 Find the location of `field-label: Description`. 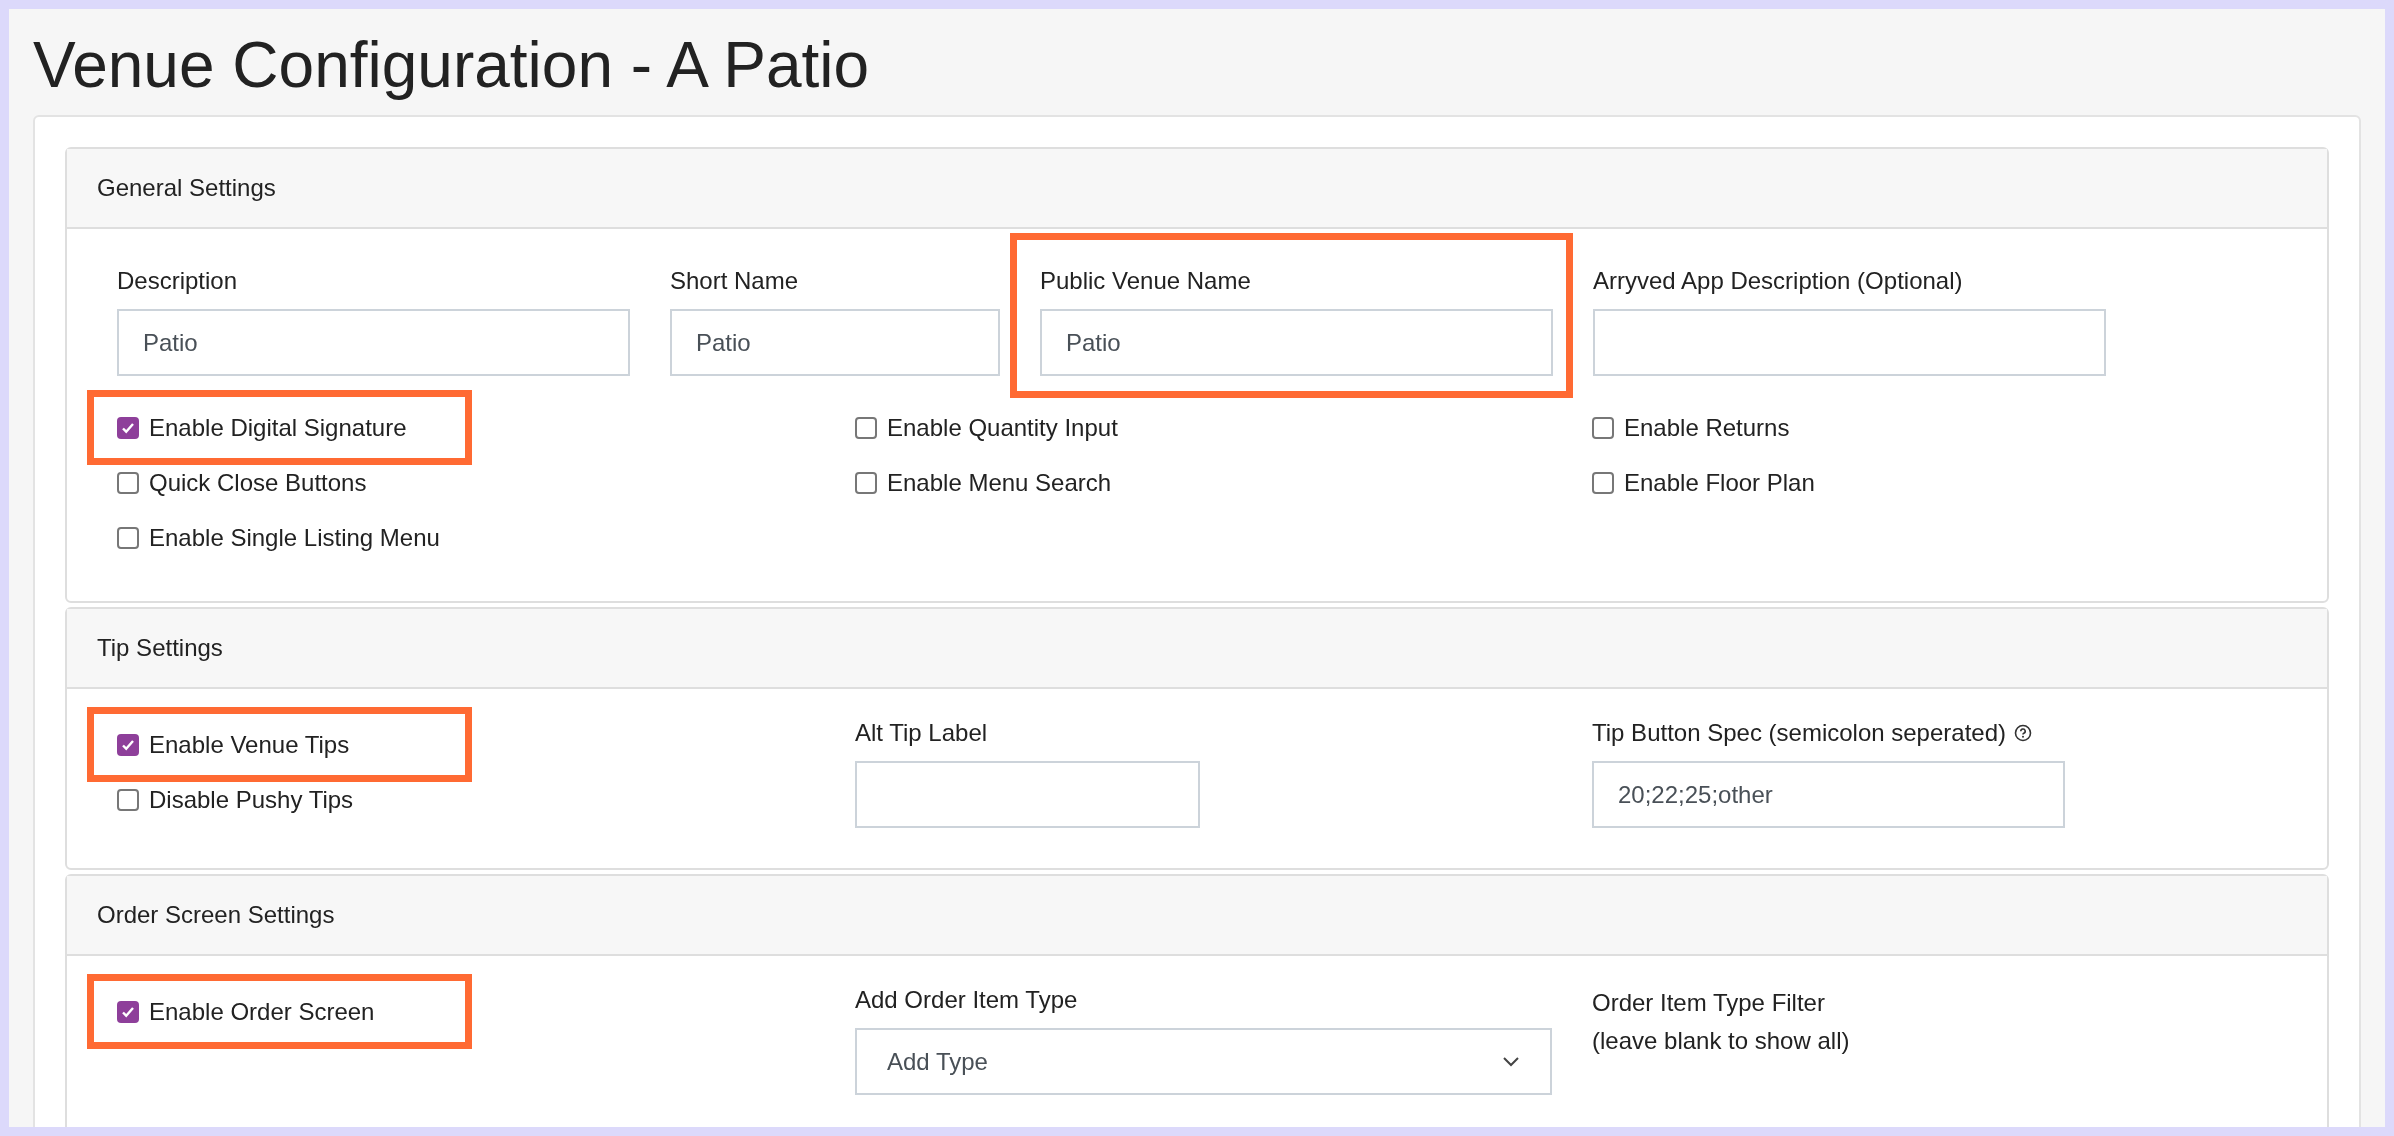

field-label: Description is located at coordinates (177, 281).